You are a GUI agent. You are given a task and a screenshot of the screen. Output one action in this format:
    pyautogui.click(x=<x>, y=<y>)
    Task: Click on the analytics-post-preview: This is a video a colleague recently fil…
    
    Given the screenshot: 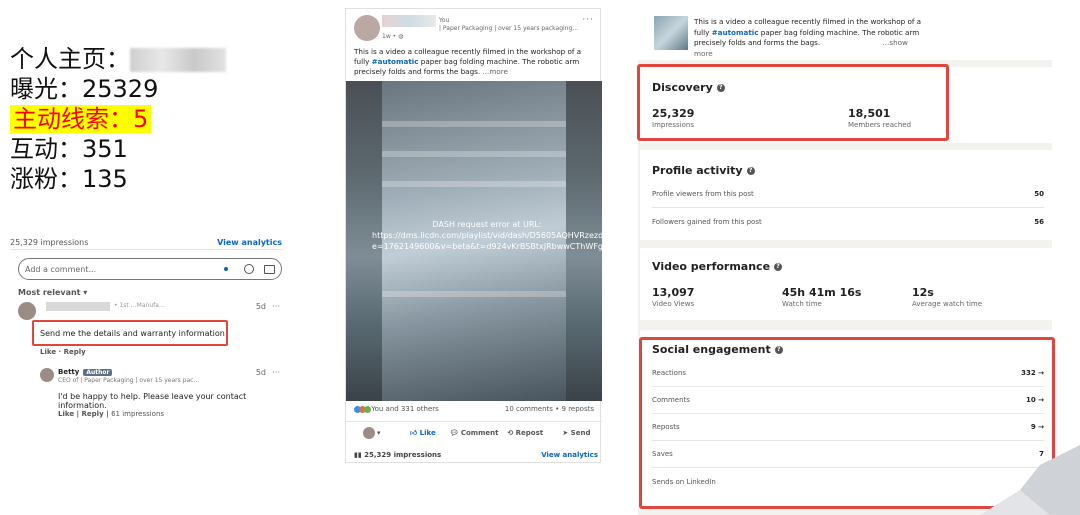 What is the action you would take?
    pyautogui.click(x=845, y=30)
    